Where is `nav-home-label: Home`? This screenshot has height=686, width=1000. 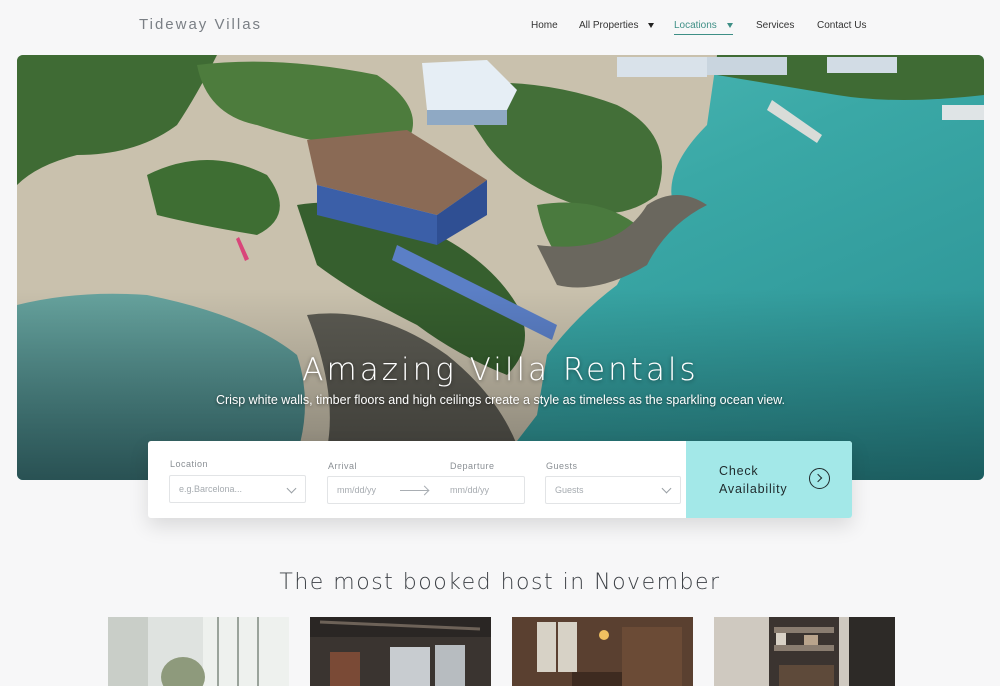
nav-home-label: Home is located at coordinates (544, 25).